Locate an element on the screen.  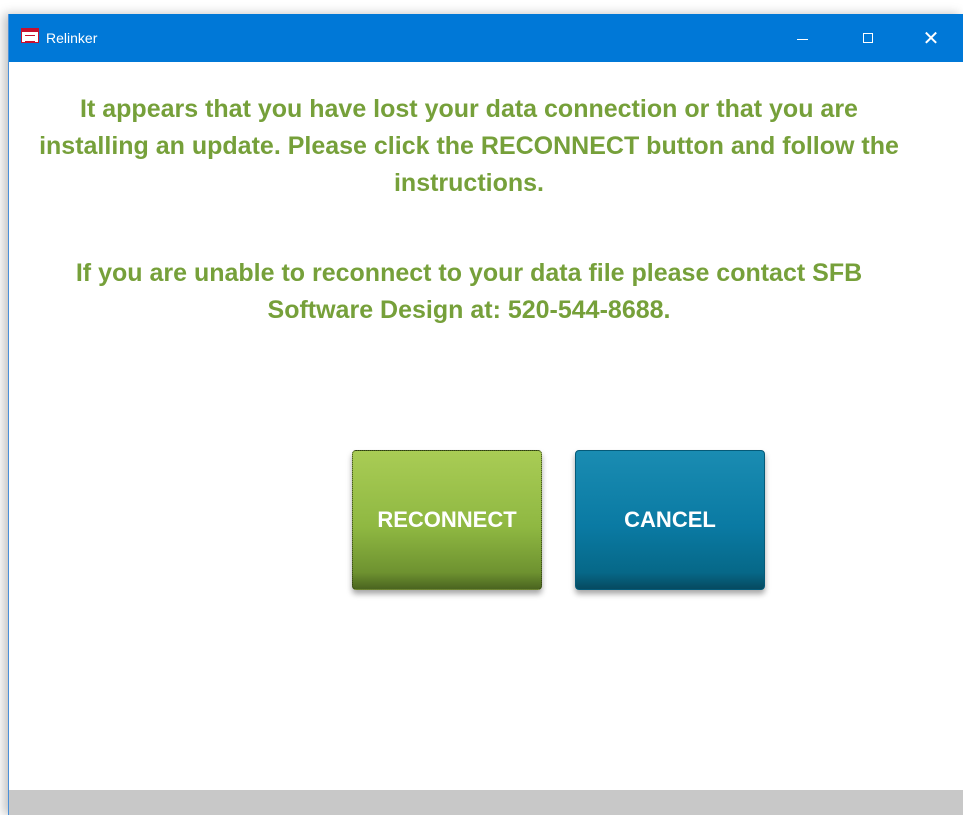
status-bar is located at coordinates (486, 802).